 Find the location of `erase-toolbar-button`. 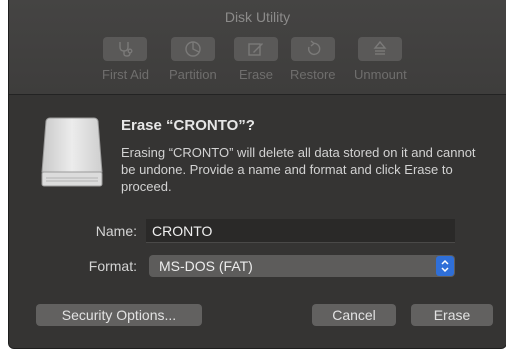

erase-toolbar-button is located at coordinates (256, 49).